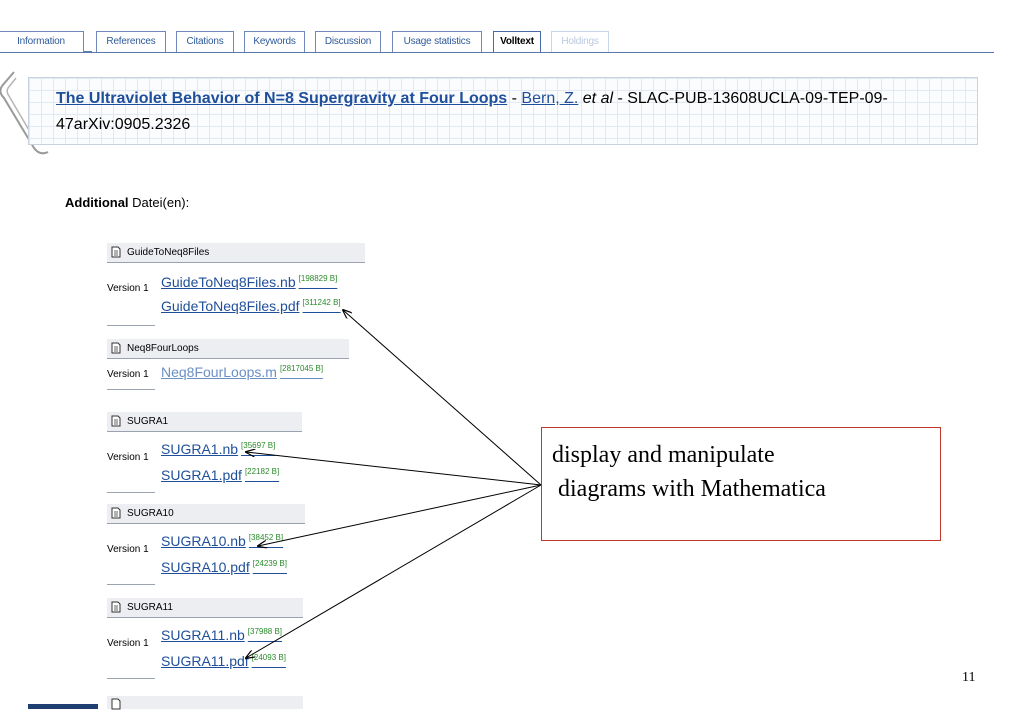  Describe the element at coordinates (265, 632) in the screenshot. I see `file-size: [37988 B]` at that location.